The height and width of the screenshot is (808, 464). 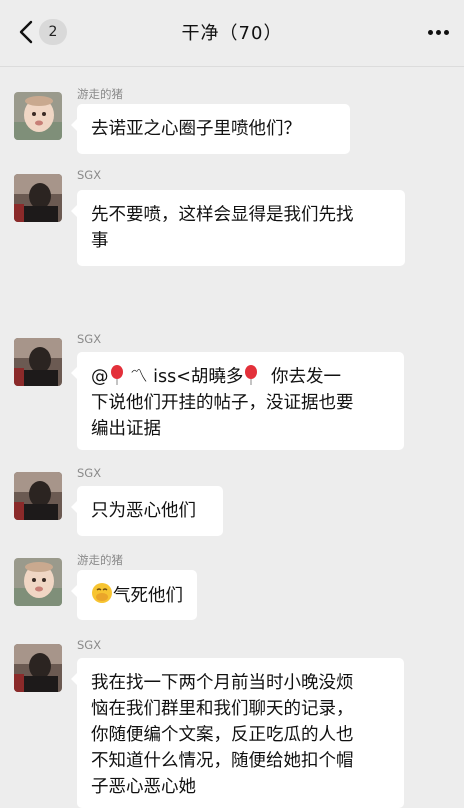 What do you see at coordinates (143, 787) in the screenshot?
I see `message-text-line: 子恶心恶心她` at bounding box center [143, 787].